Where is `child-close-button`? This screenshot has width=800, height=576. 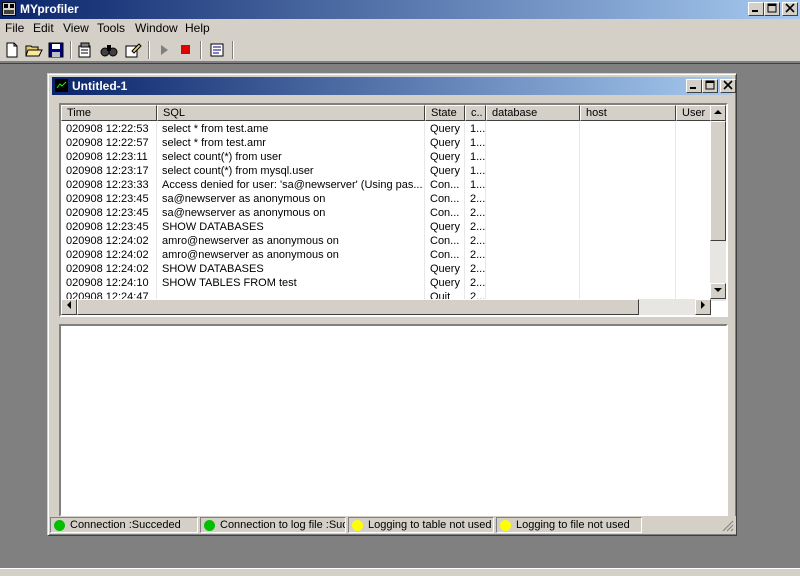
child-close-button is located at coordinates (728, 86).